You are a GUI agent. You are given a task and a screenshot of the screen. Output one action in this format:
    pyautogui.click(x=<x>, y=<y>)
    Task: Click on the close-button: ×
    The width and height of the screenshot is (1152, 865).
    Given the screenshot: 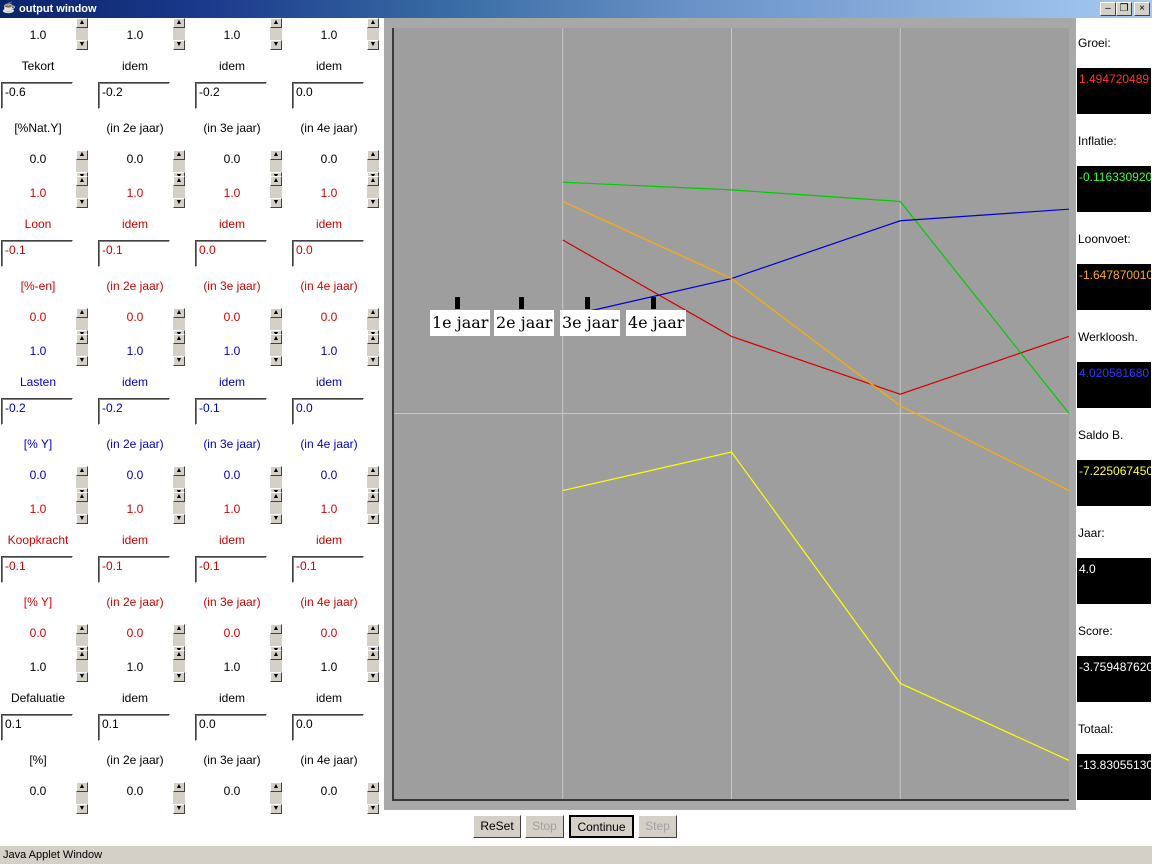 What is the action you would take?
    pyautogui.click(x=1142, y=9)
    